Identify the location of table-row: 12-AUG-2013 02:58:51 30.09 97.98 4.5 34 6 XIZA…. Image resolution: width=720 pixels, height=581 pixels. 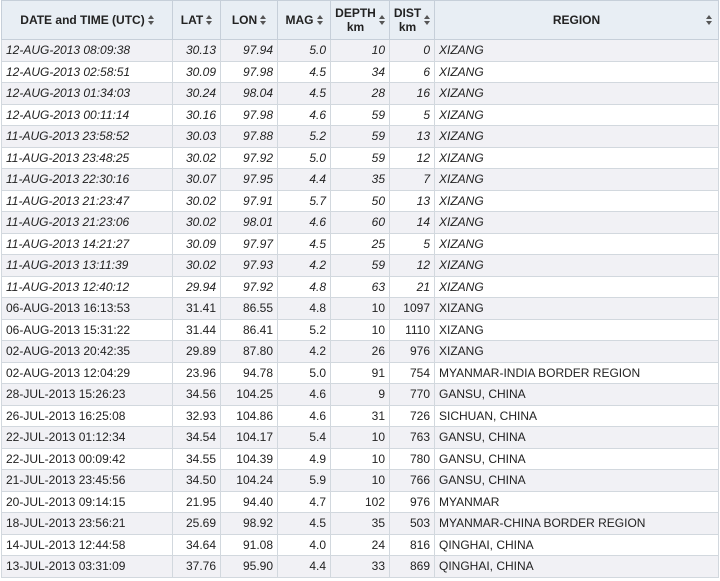
(360, 71).